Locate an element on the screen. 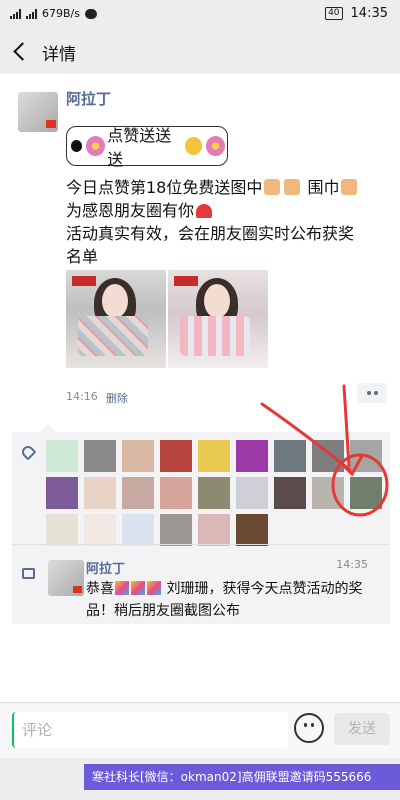 This screenshot has width=400, height=800. flower-icon is located at coordinates (96, 146).